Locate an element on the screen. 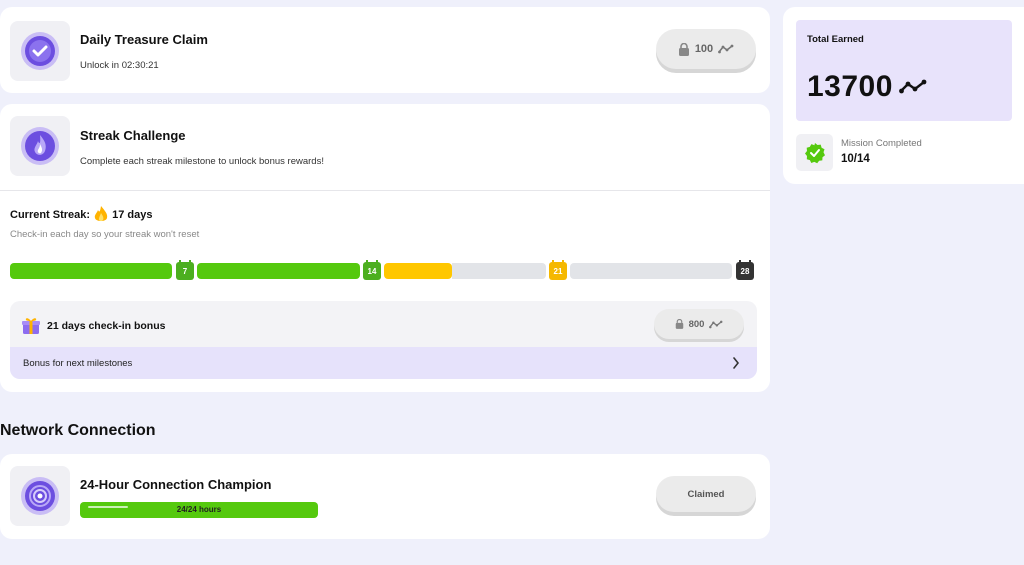 This screenshot has width=1024, height=565. connection-progress-text: 24/24 hours is located at coordinates (199, 509).